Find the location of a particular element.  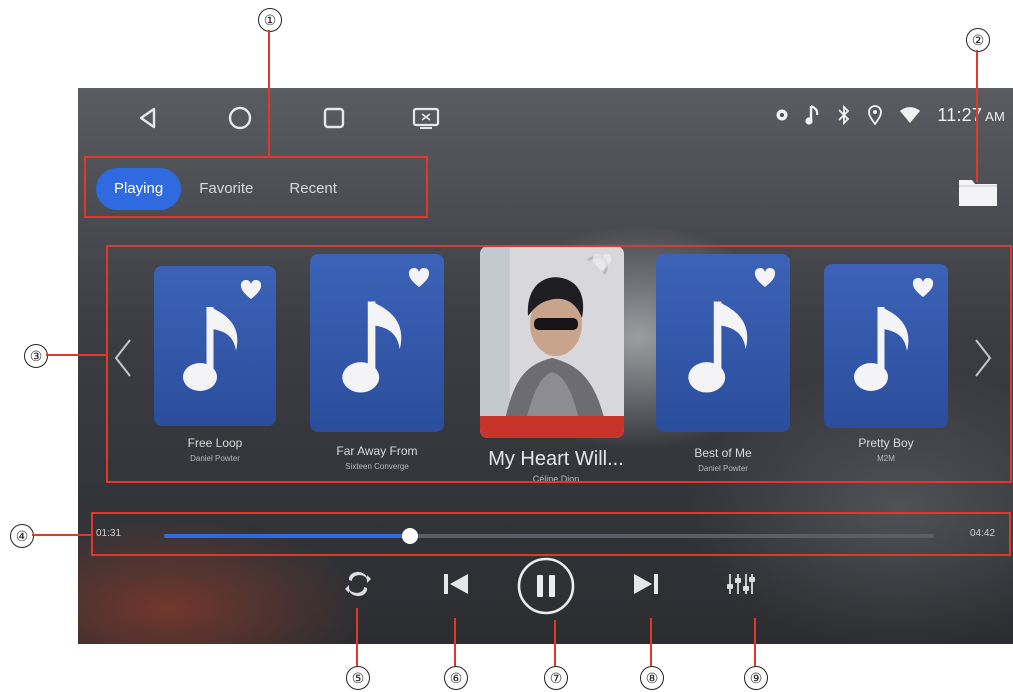

equalizer-icon is located at coordinates (740, 584).